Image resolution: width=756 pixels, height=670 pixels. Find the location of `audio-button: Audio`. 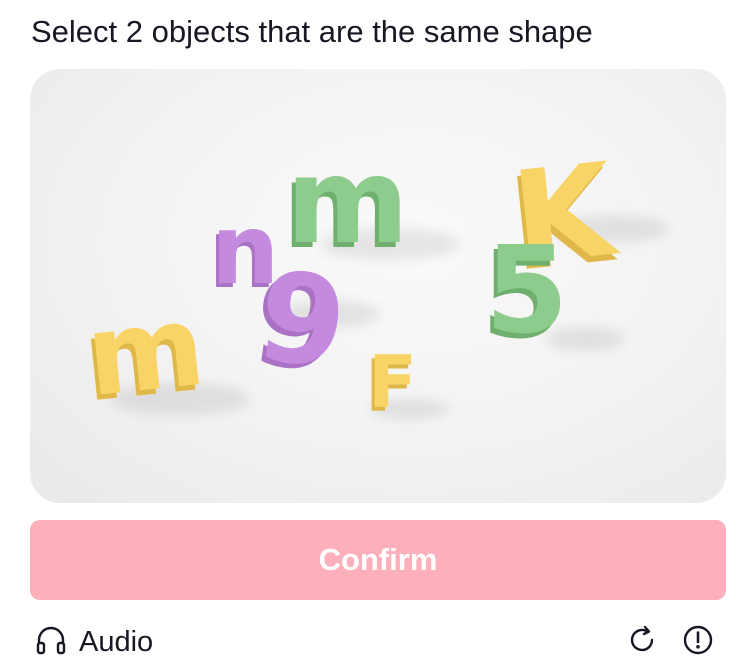

audio-button: Audio is located at coordinates (93, 642).